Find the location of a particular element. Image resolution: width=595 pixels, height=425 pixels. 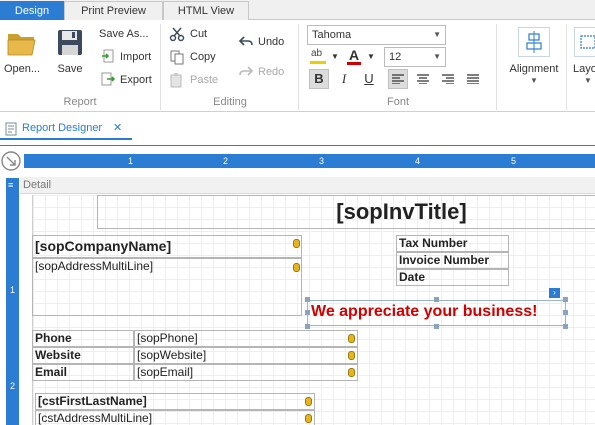

report-designer-tab-label: Report Designer is located at coordinates (62, 128).